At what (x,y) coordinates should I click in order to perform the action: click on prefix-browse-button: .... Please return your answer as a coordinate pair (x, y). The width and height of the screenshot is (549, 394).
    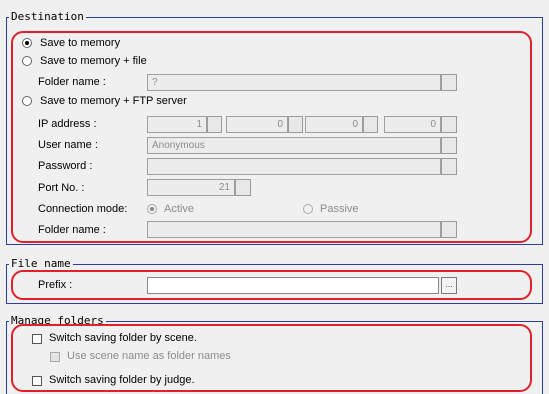
    Looking at the image, I should click on (449, 285).